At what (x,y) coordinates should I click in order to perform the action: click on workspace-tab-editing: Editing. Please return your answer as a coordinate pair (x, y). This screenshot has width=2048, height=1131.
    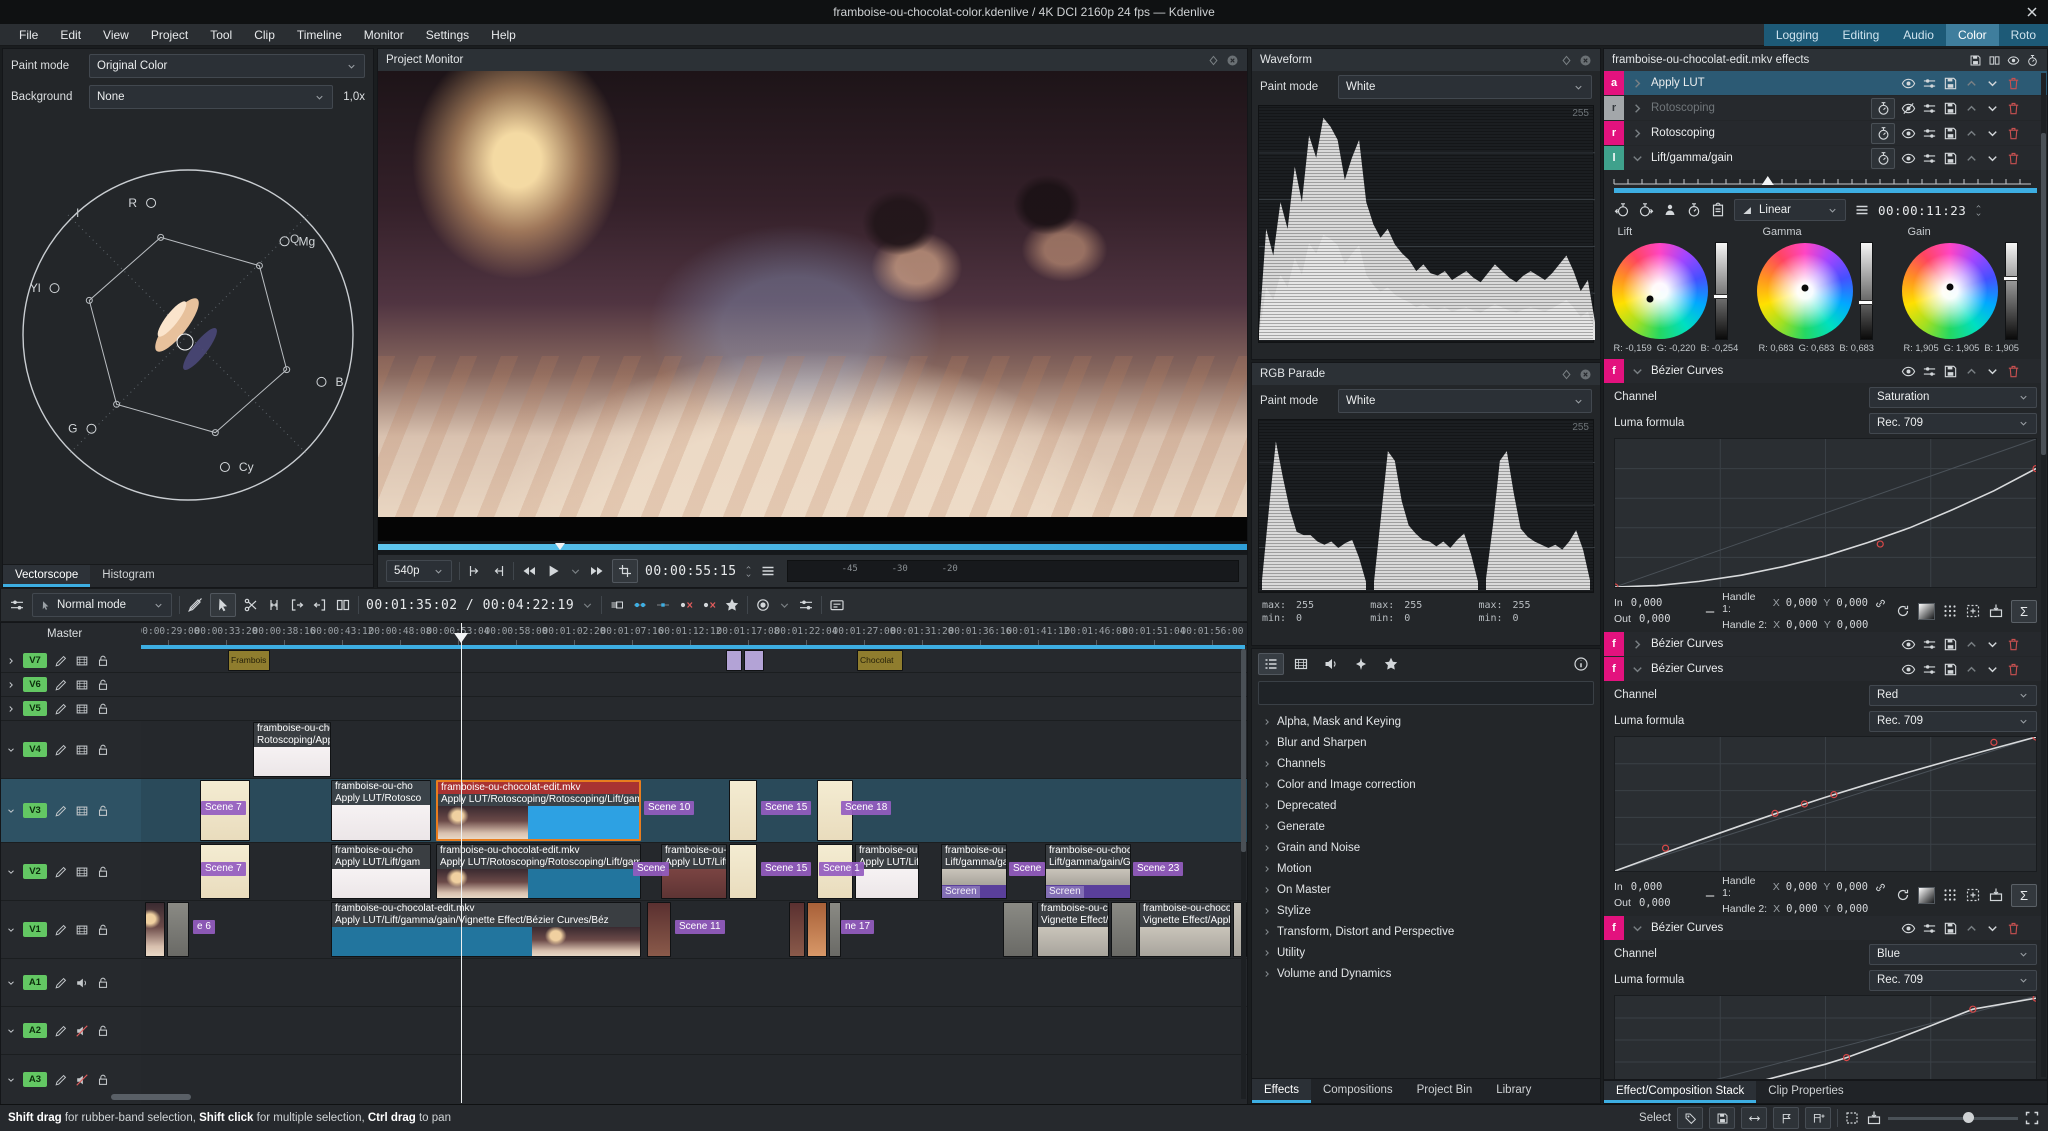
    Looking at the image, I should click on (1861, 35).